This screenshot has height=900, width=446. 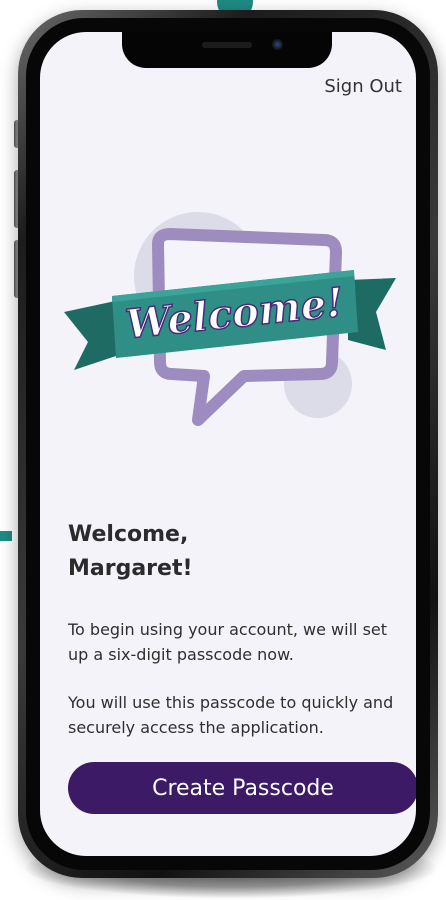 What do you see at coordinates (277, 44) in the screenshot?
I see `camera-icon` at bounding box center [277, 44].